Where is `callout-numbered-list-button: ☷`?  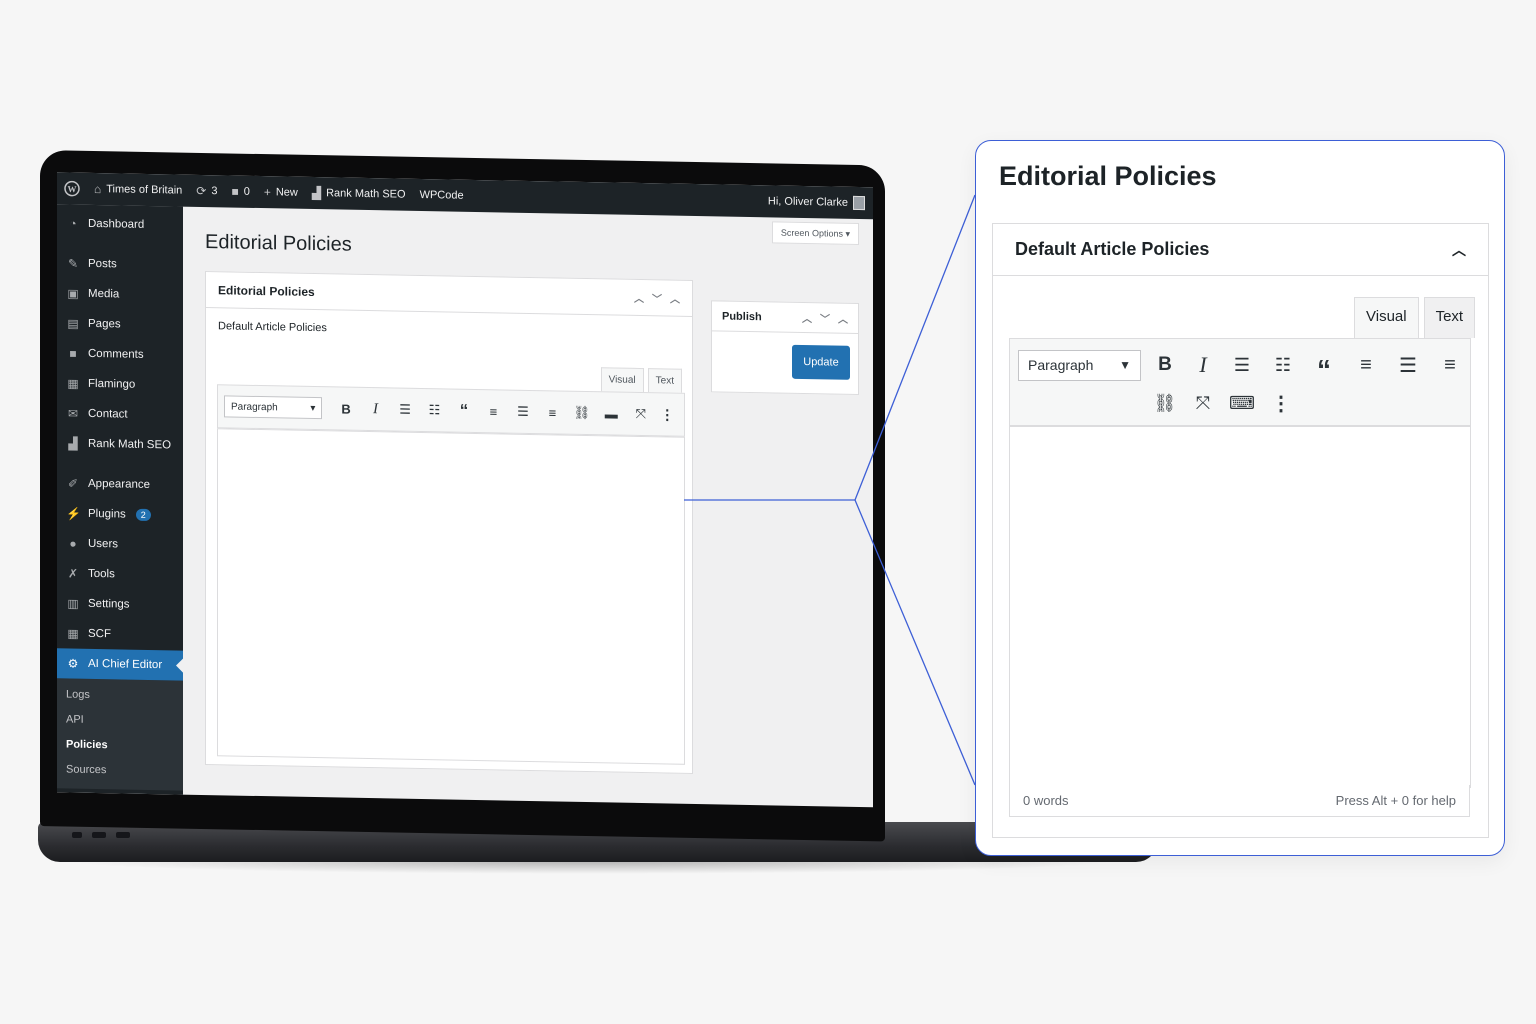 callout-numbered-list-button: ☷ is located at coordinates (1283, 365).